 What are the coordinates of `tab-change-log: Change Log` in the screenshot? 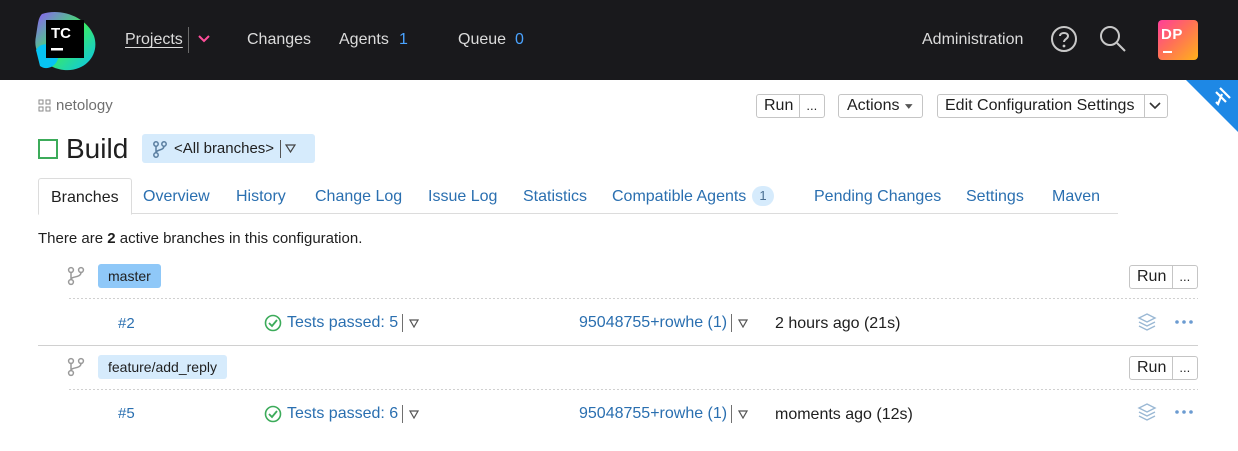 It's located at (358, 196).